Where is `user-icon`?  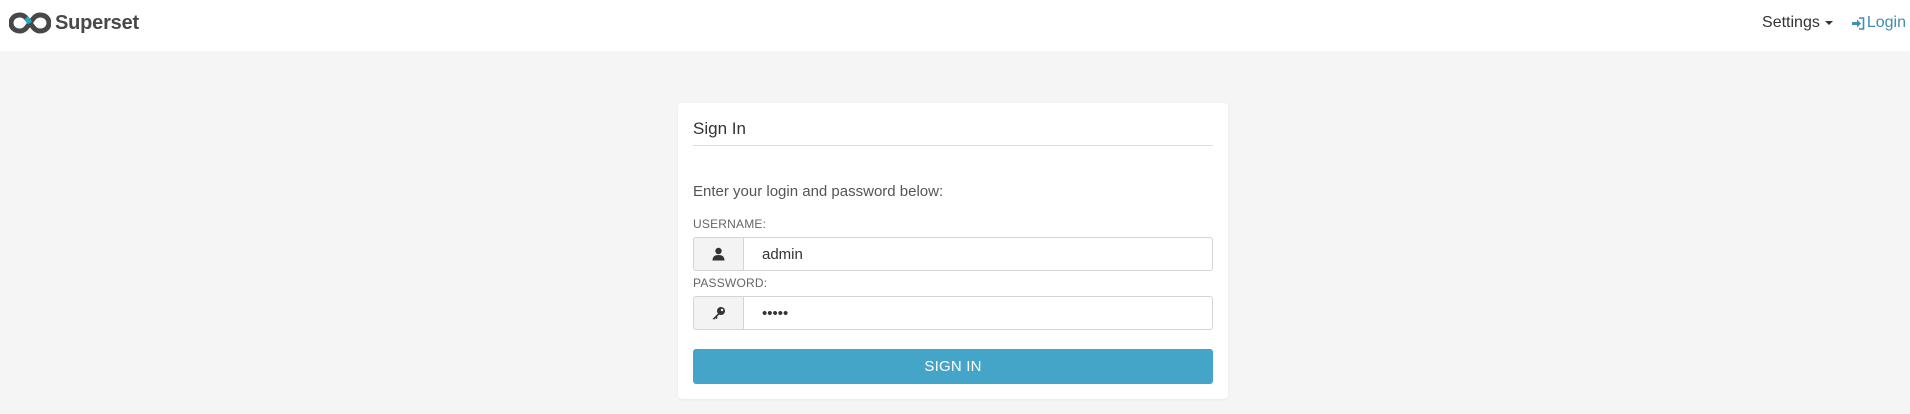
user-icon is located at coordinates (718, 254).